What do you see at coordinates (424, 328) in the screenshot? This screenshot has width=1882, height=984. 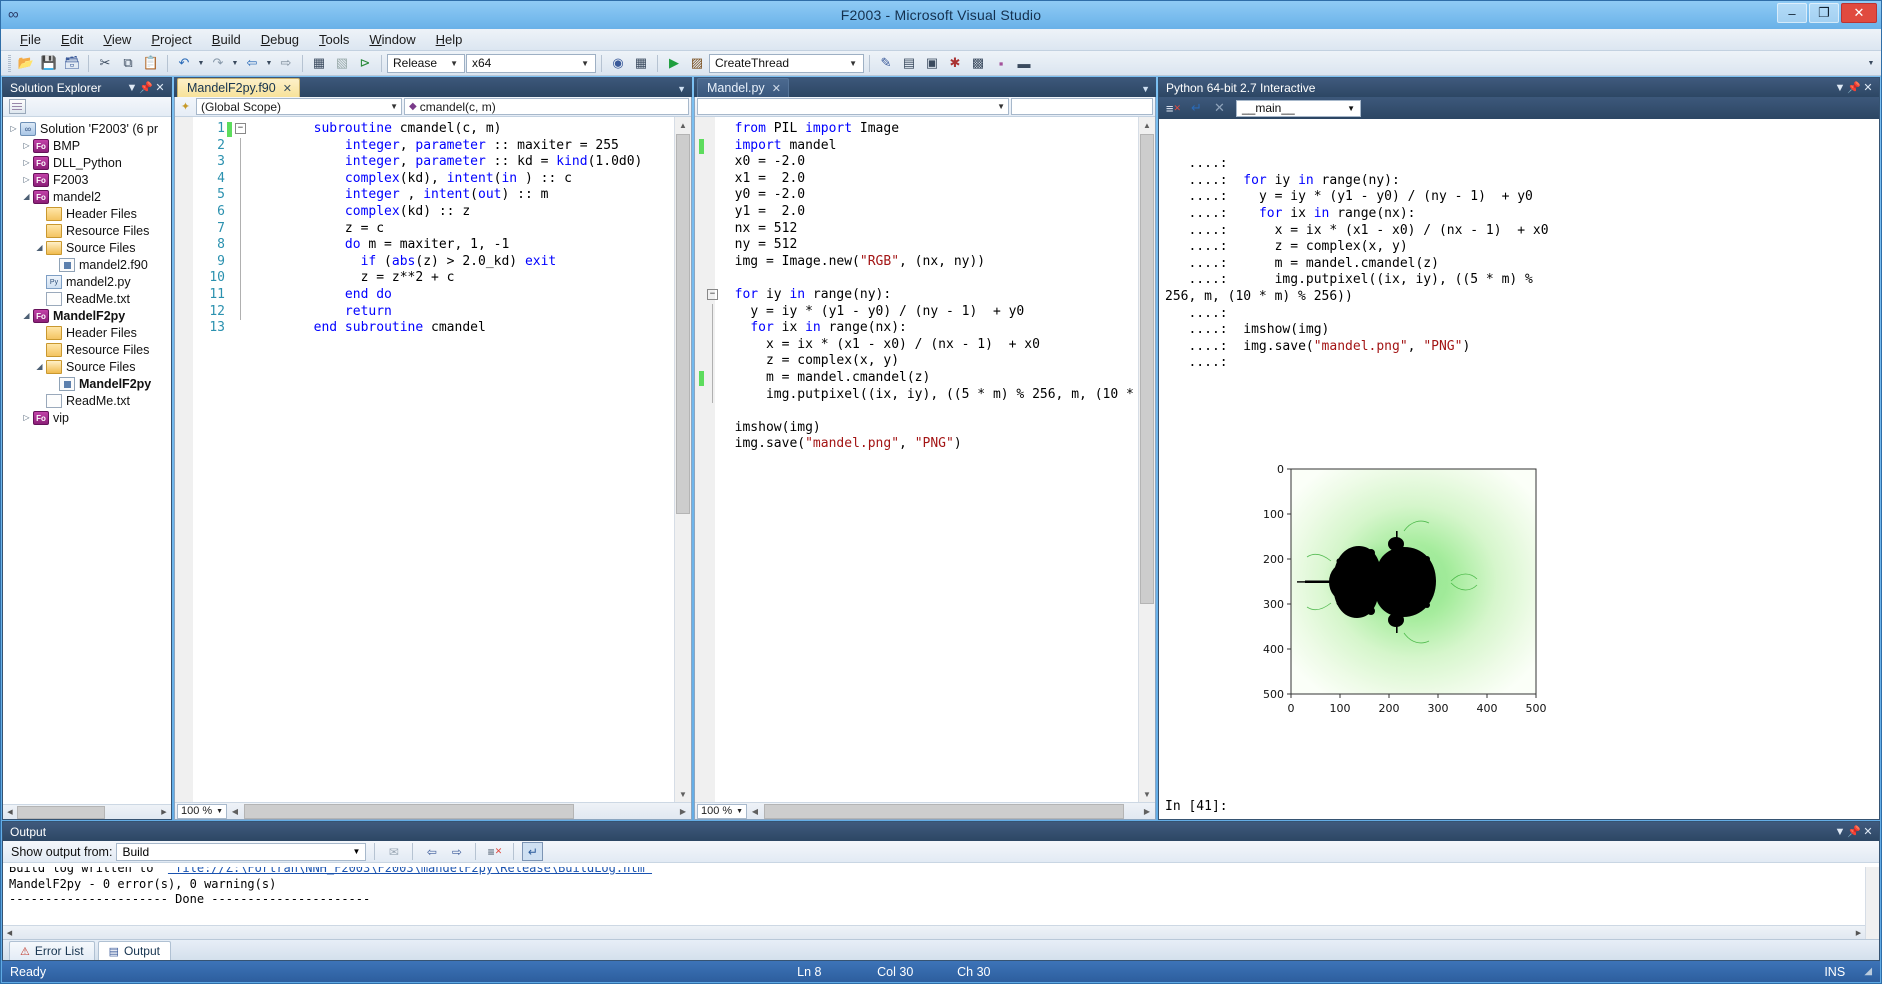 I see `code-line: 13 end subroutine cmandel` at bounding box center [424, 328].